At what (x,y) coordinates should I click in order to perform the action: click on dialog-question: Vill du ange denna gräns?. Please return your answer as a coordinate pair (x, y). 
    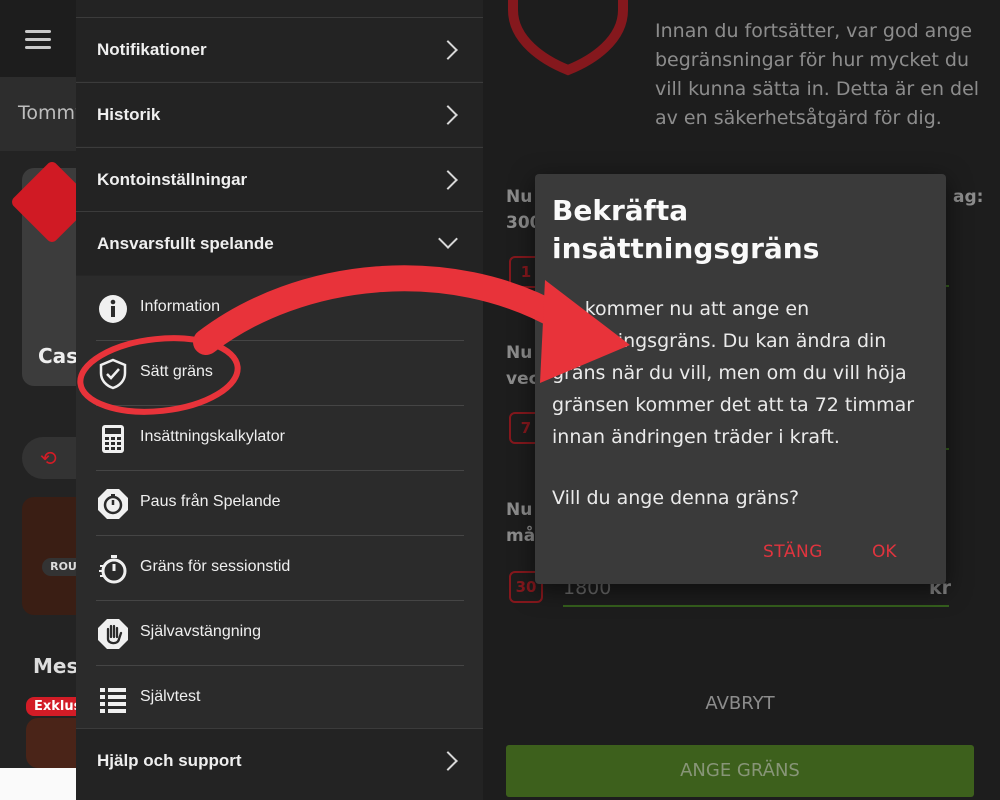
    Looking at the image, I should click on (676, 498).